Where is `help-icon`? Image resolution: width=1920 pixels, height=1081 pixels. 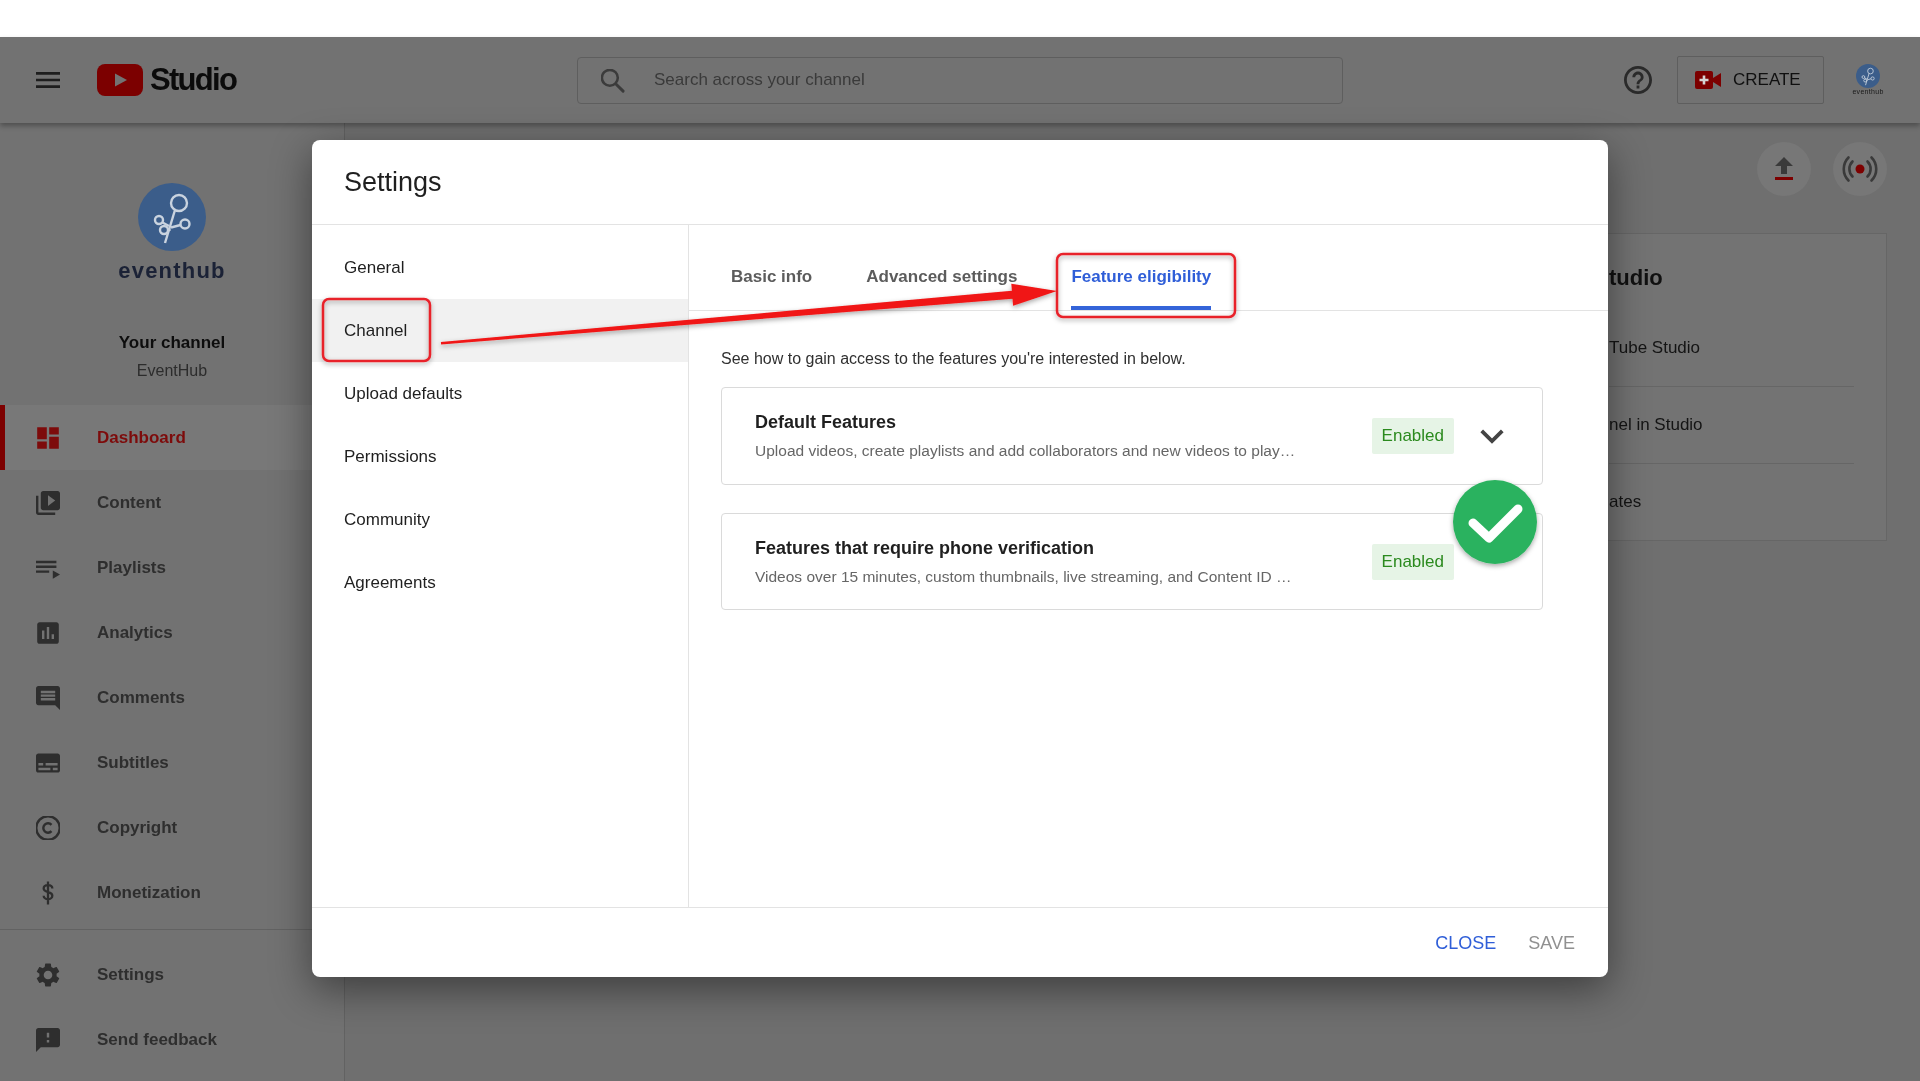
help-icon is located at coordinates (1638, 80).